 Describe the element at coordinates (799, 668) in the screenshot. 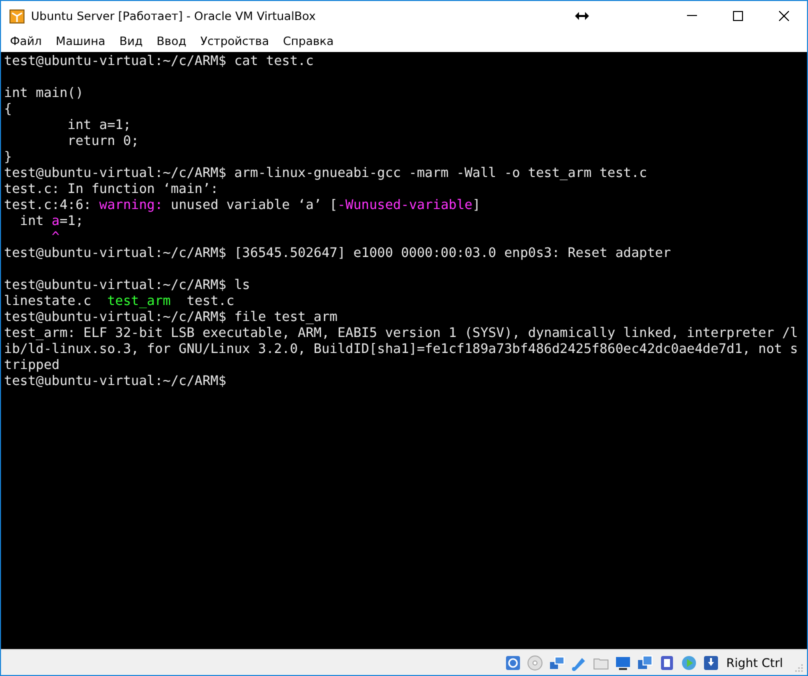

I see `resize-grip-icon` at that location.